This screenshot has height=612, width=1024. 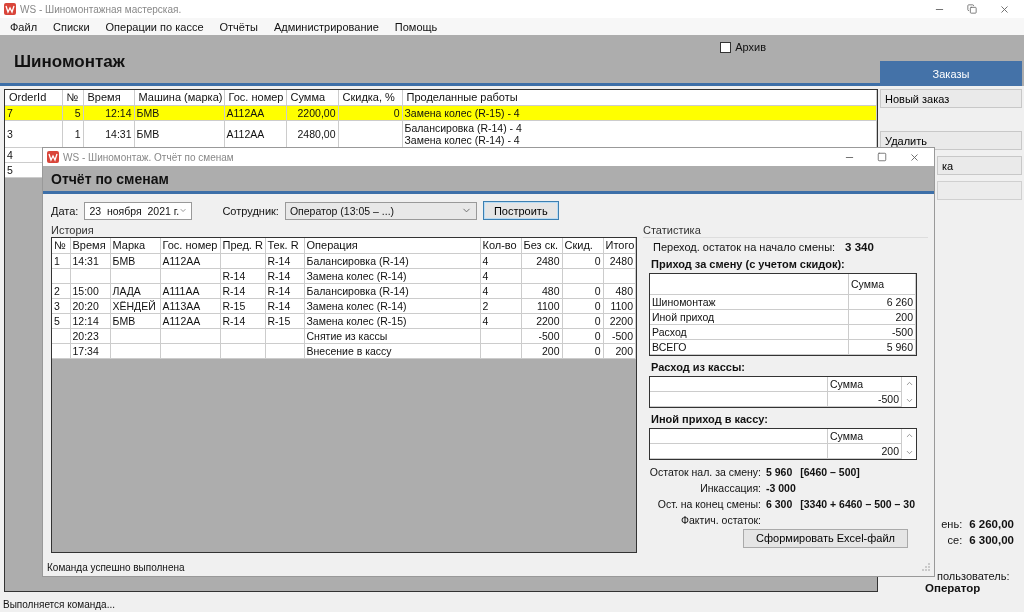 I want to click on table-cell: 14:31, so click(x=85, y=260).